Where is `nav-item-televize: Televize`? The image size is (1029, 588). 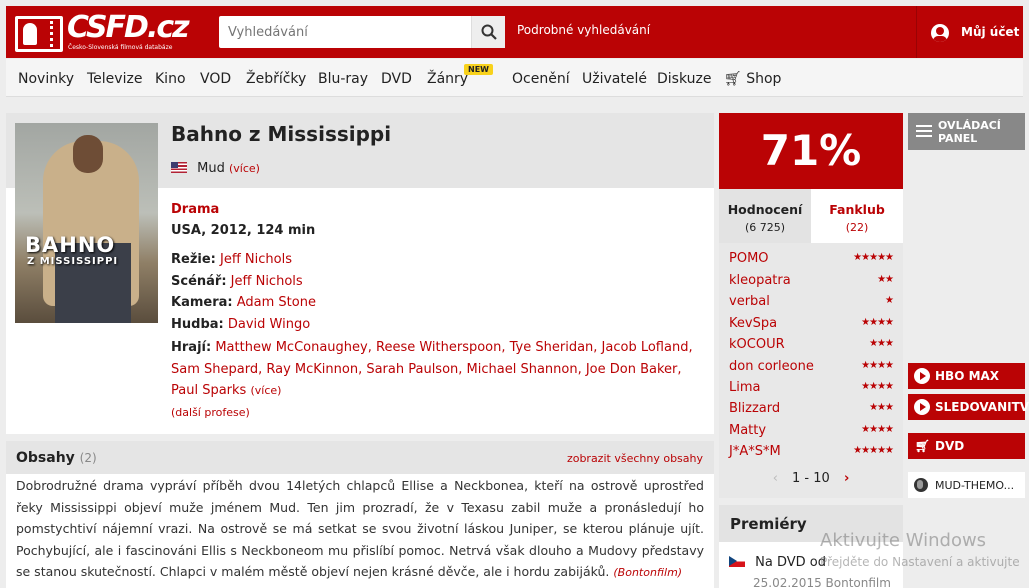
nav-item-televize: Televize is located at coordinates (114, 79).